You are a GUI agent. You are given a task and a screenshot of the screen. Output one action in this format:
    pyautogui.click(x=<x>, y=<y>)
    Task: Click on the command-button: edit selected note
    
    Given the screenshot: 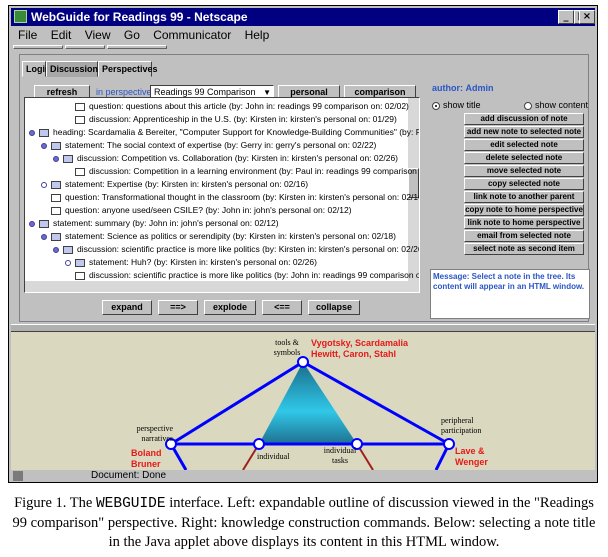 What is the action you would take?
    pyautogui.click(x=524, y=145)
    